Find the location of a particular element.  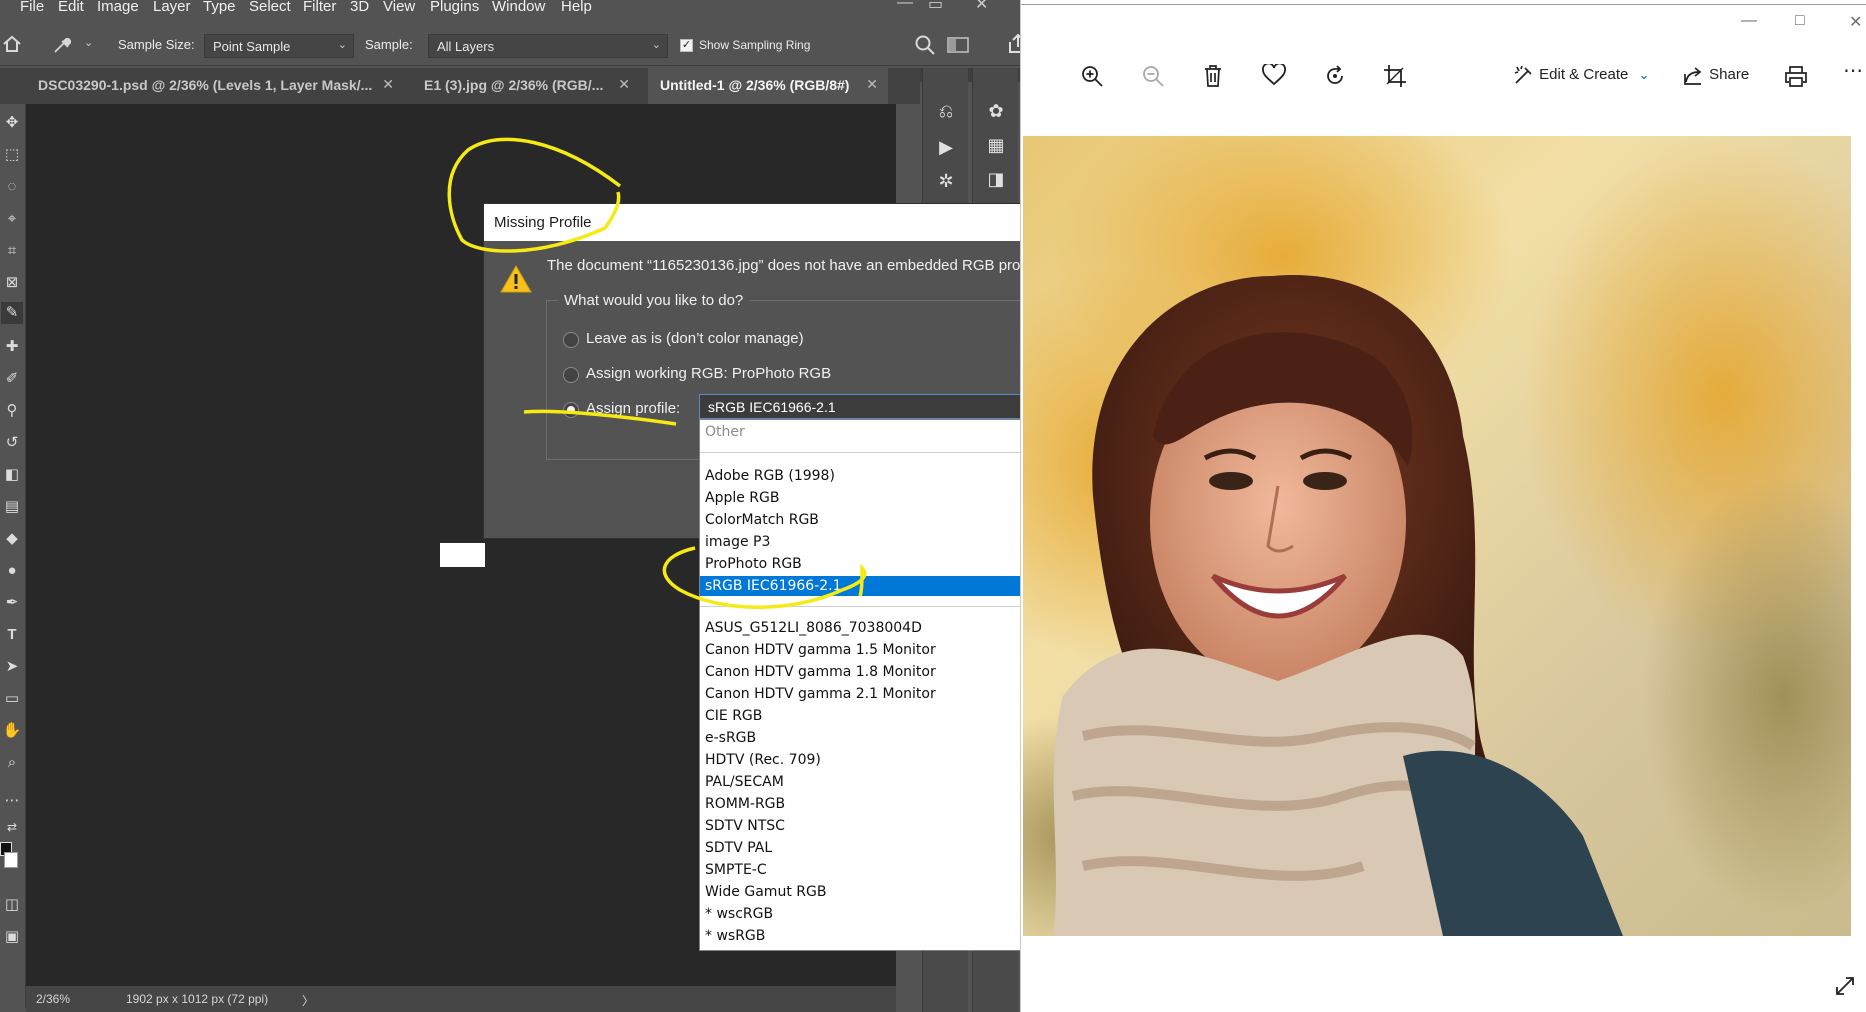

annotation-overlay is located at coordinates (657, 373).